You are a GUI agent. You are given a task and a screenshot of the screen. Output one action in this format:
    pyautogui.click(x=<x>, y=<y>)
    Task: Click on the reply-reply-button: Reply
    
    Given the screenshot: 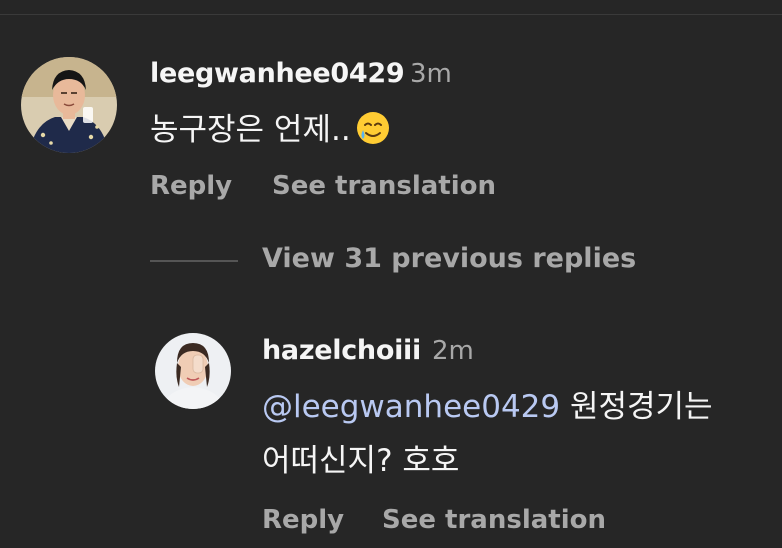 What is the action you would take?
    pyautogui.click(x=303, y=520)
    